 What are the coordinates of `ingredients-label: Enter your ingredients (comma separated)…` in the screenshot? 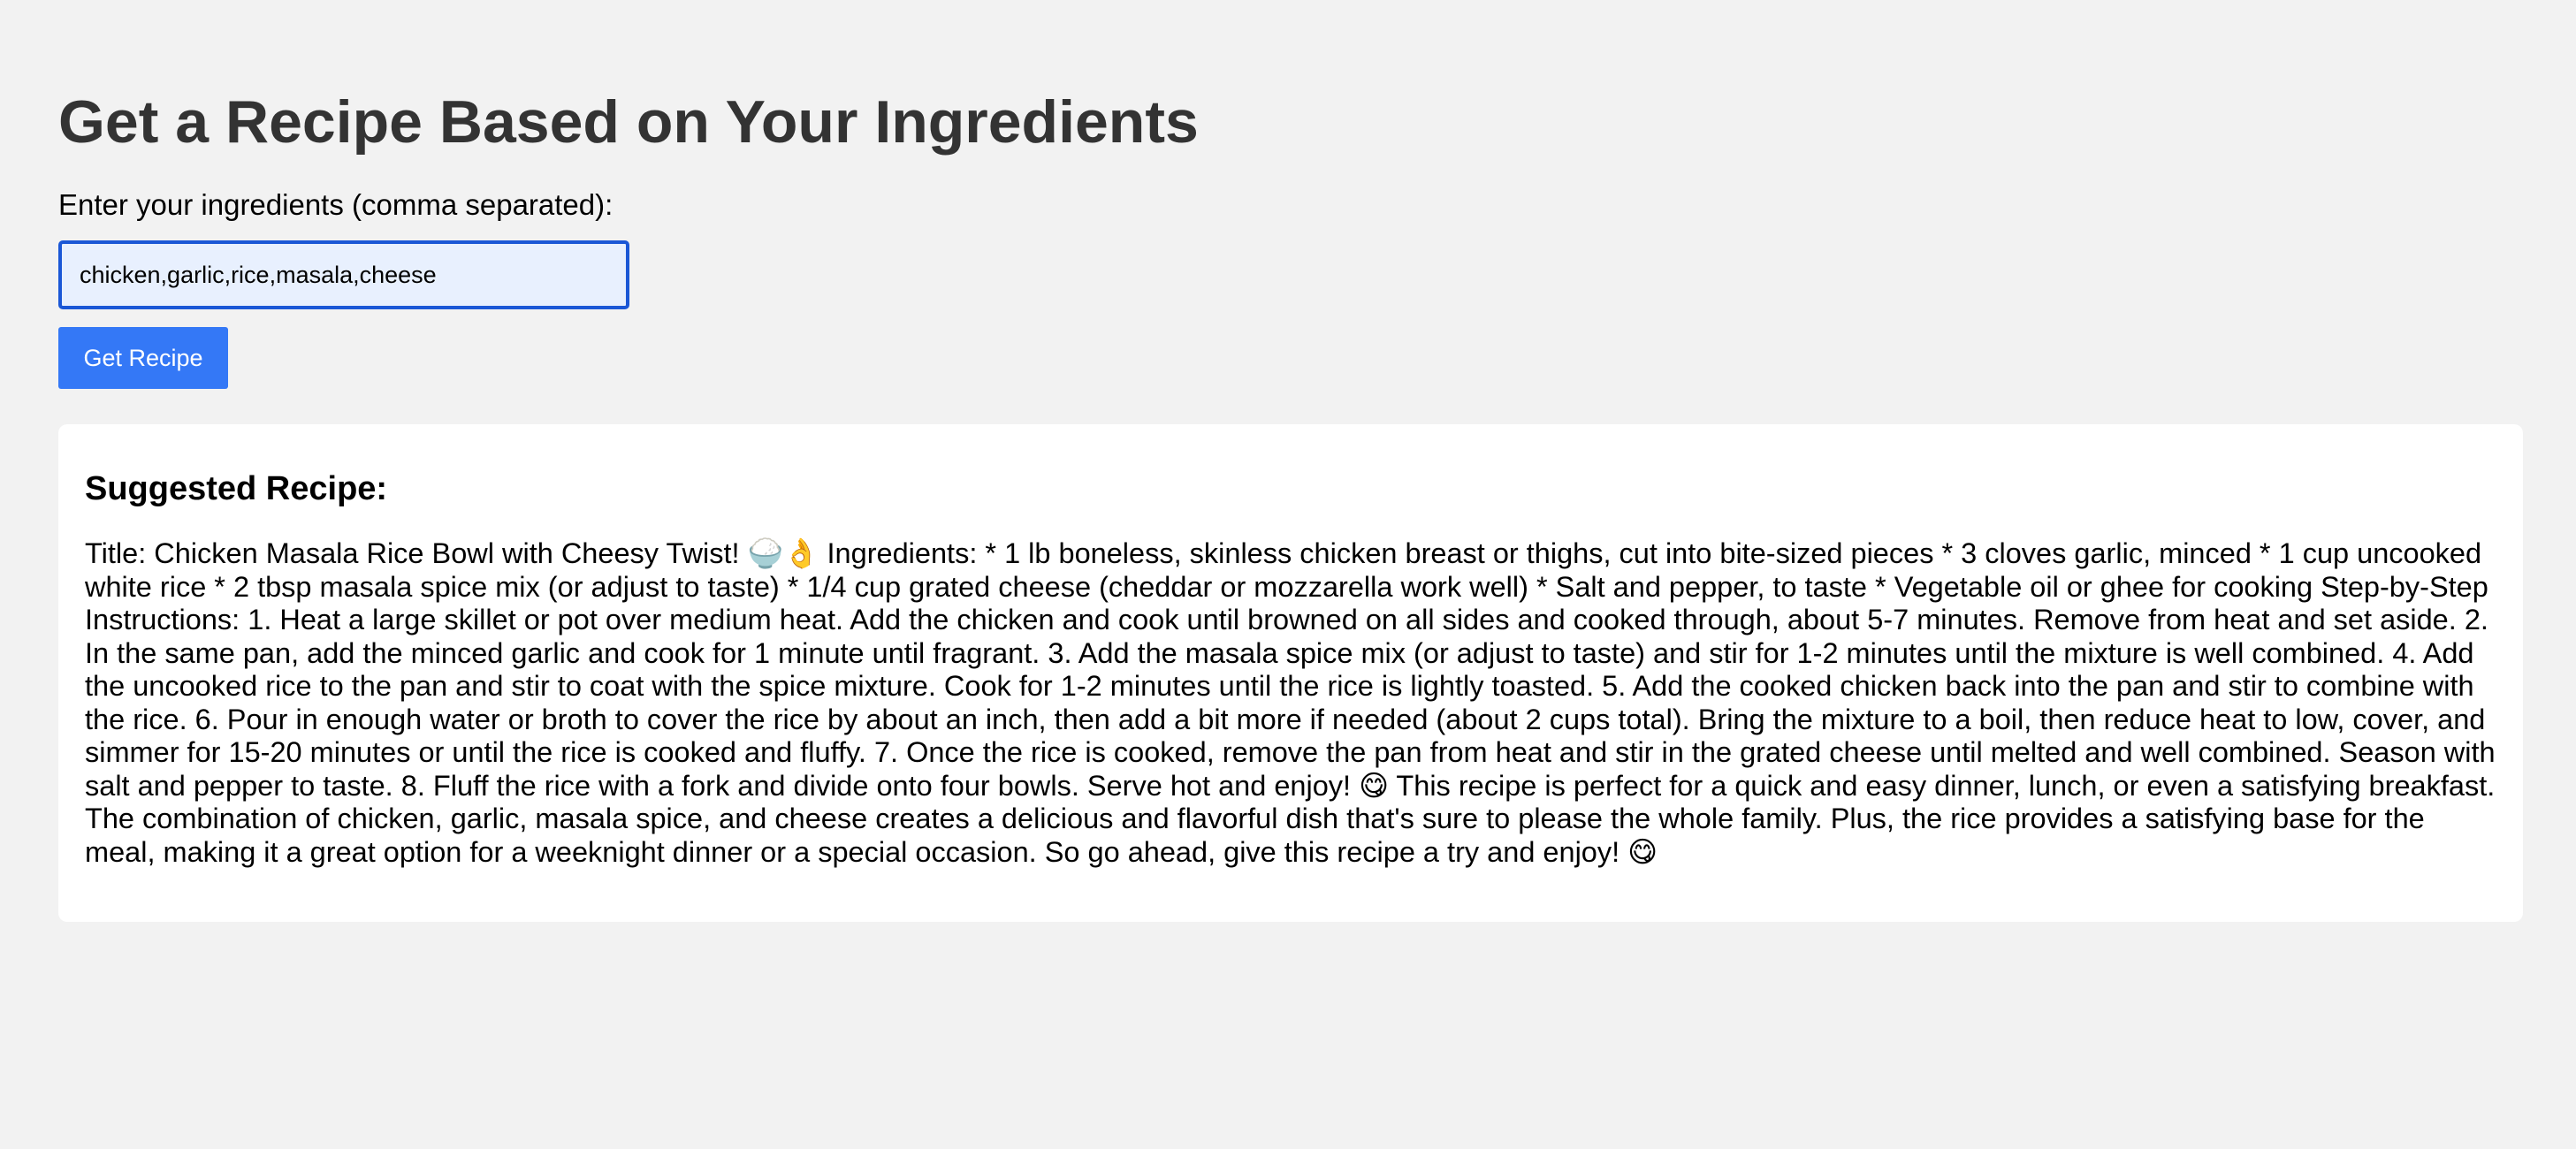 It's located at (336, 204).